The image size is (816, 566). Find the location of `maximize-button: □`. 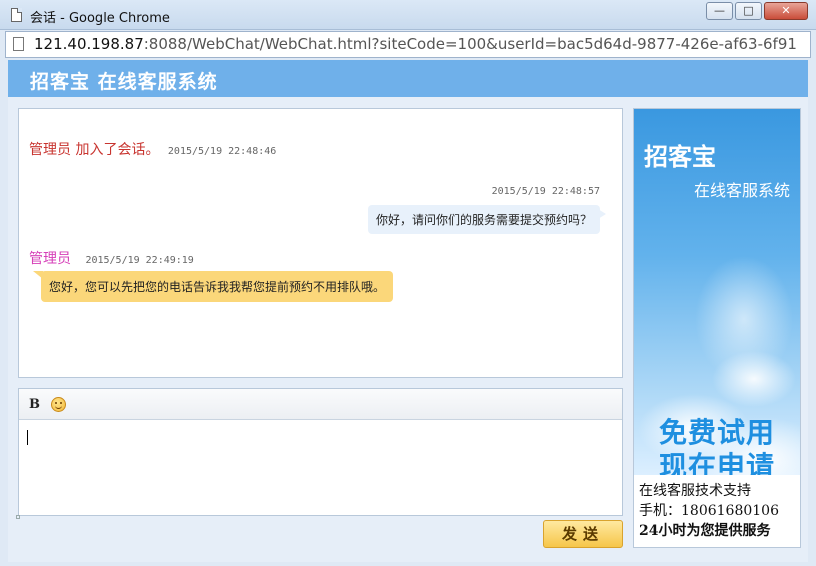

maximize-button: □ is located at coordinates (748, 11).